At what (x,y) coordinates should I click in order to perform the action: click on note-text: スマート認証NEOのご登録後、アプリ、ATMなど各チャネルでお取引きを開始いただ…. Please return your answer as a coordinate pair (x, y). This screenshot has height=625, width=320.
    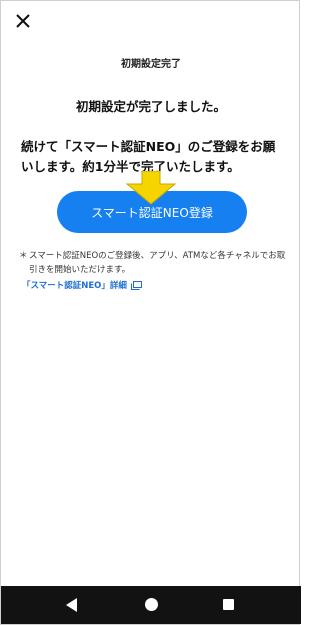
    Looking at the image, I should click on (157, 263).